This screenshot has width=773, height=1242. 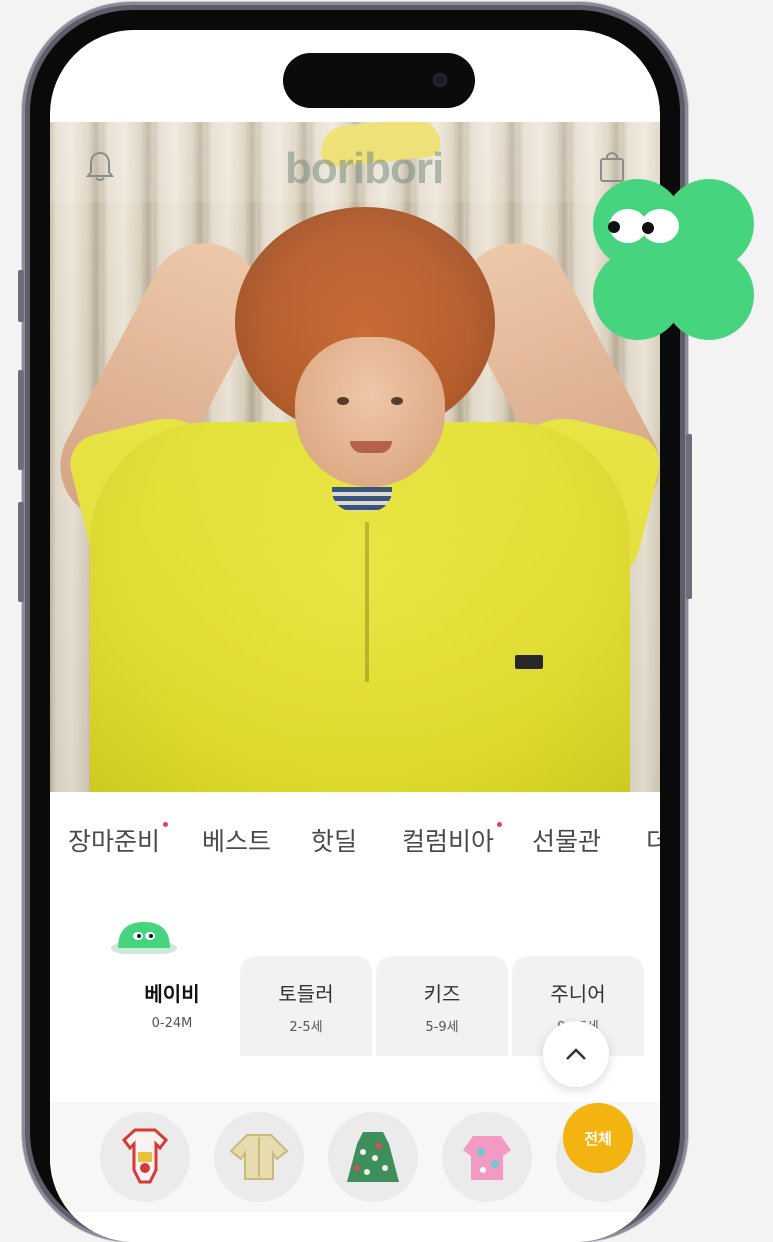 I want to click on dynamic-island, so click(x=379, y=80).